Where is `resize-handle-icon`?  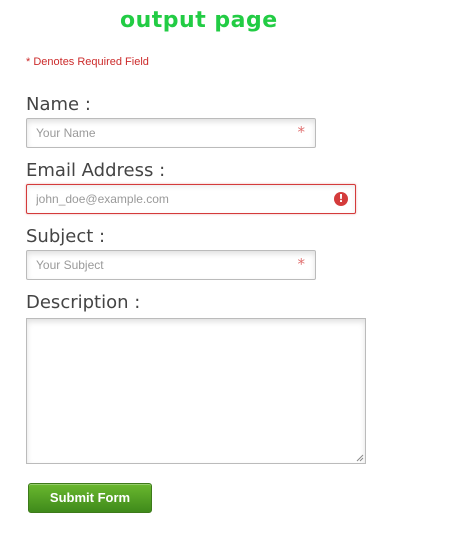
resize-handle-icon is located at coordinates (360, 458).